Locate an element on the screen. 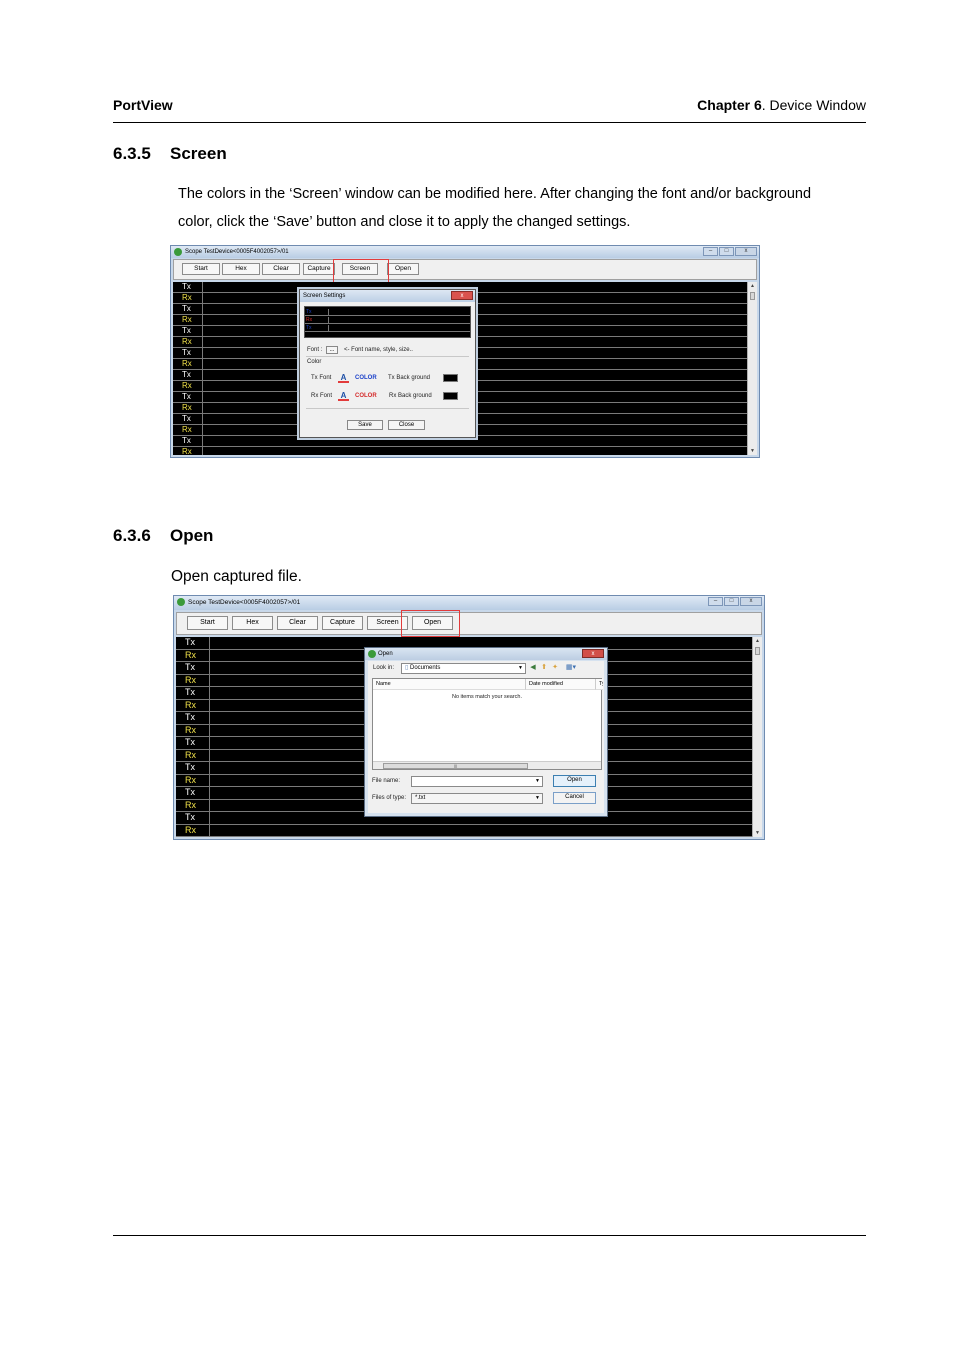  rx-background-swatch is located at coordinates (450, 396).